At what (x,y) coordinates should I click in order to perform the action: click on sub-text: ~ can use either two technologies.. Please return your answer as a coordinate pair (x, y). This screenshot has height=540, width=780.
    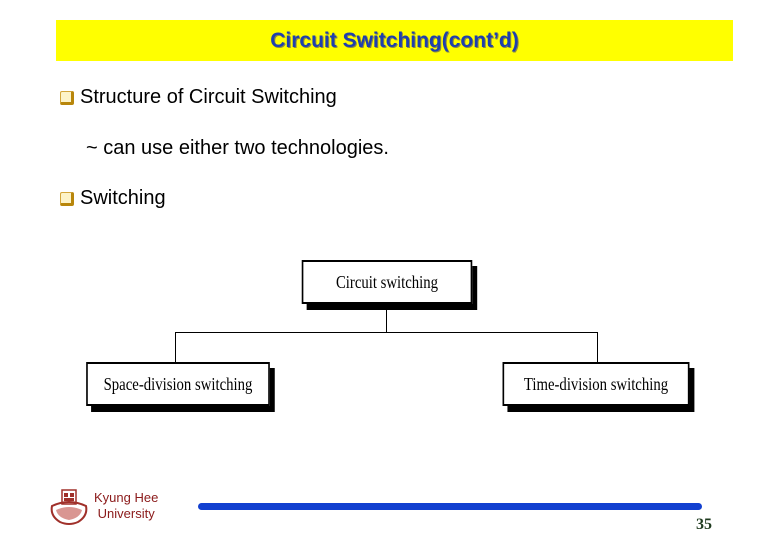
    Looking at the image, I should click on (237, 148).